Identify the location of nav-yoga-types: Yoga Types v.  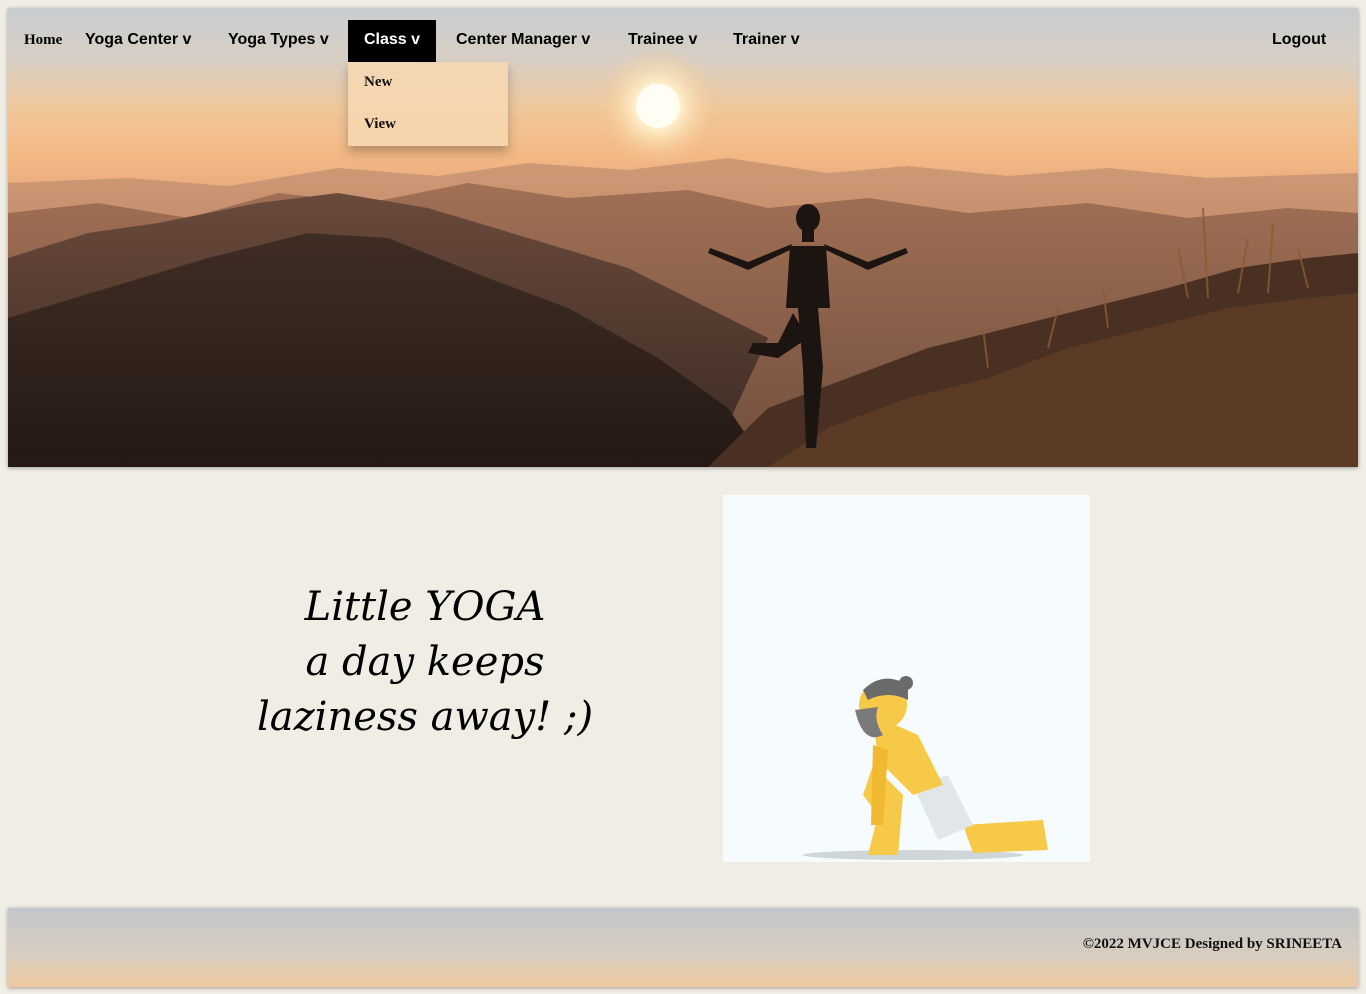
(278, 41).